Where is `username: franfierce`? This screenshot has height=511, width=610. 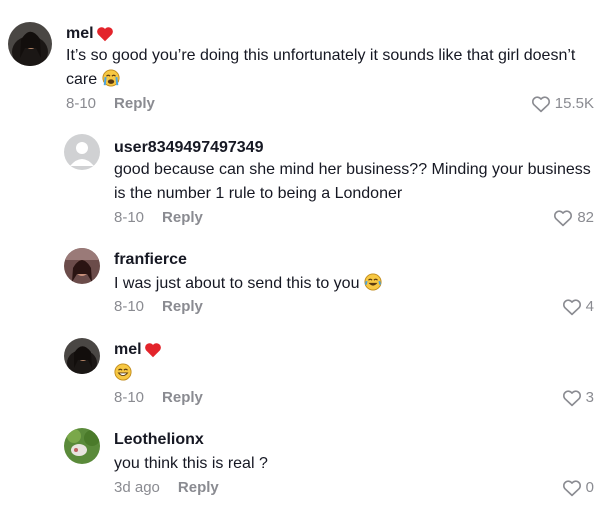 username: franfierce is located at coordinates (150, 260).